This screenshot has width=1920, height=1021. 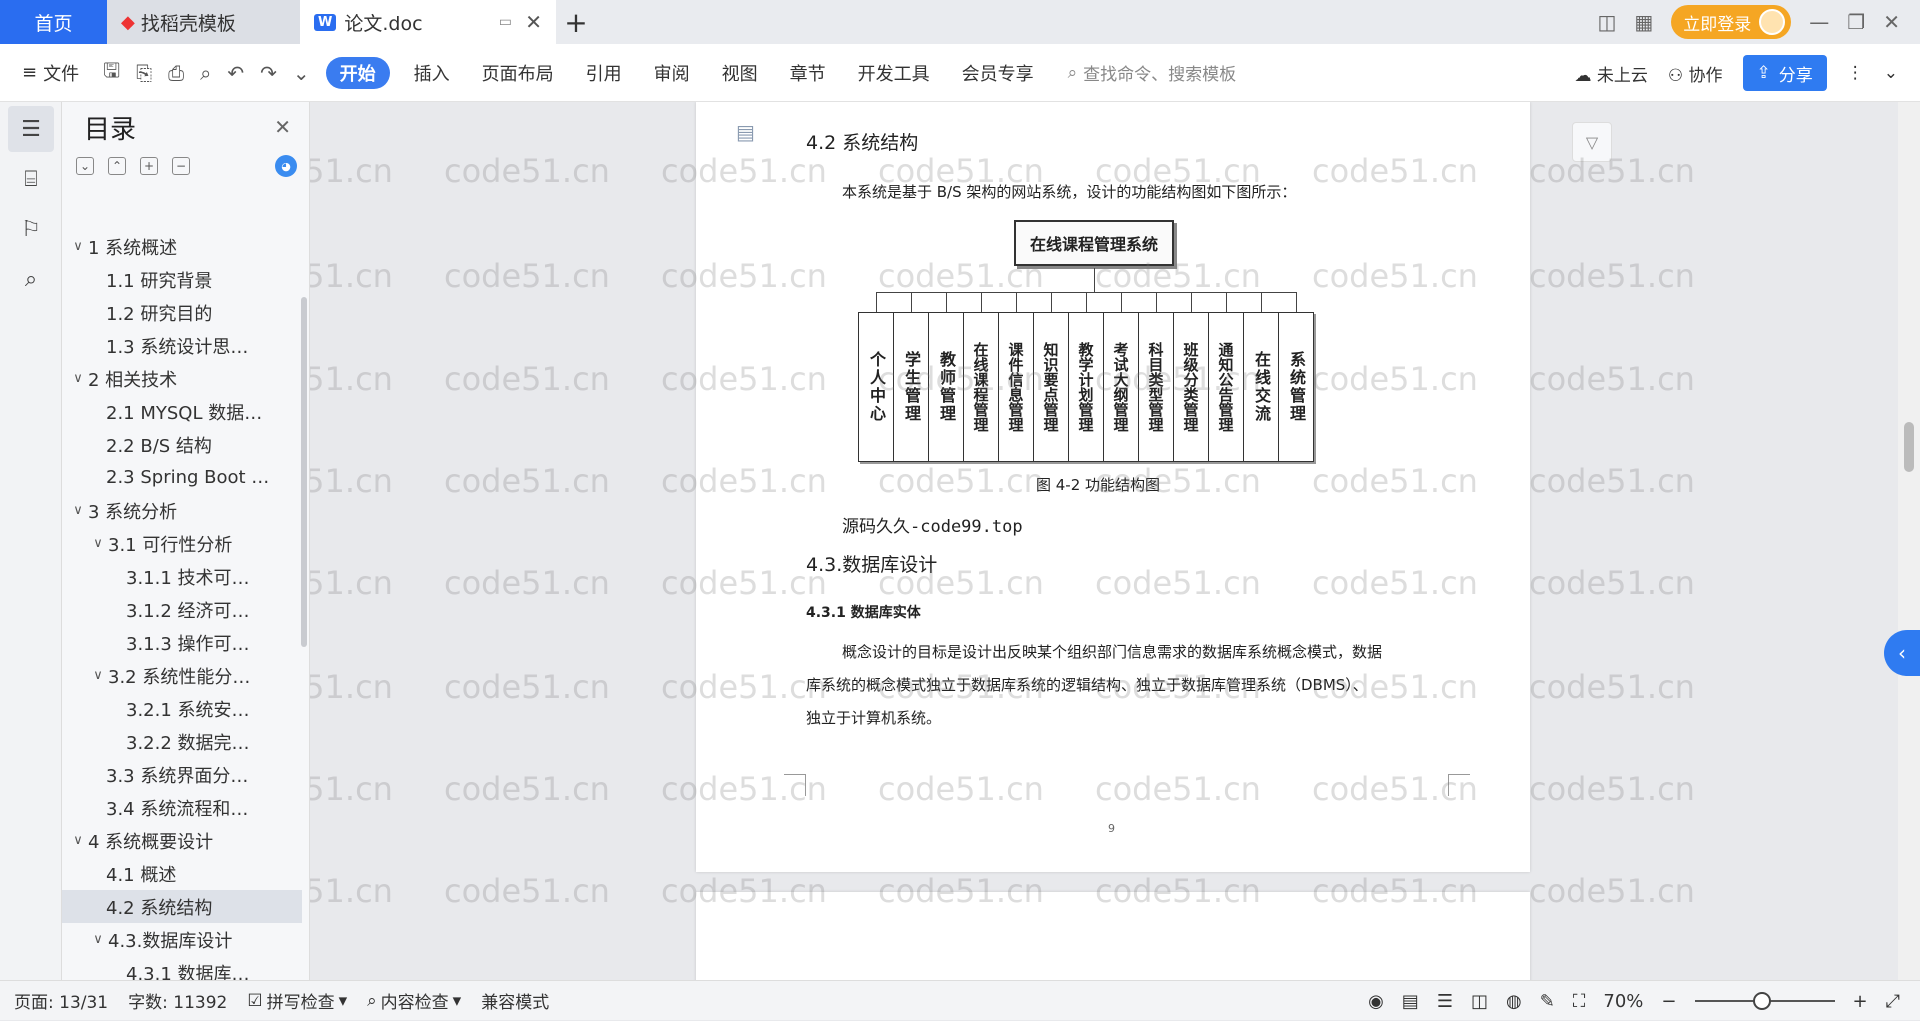 What do you see at coordinates (301, 73) in the screenshot?
I see `more-dropdown-icon: ⌄` at bounding box center [301, 73].